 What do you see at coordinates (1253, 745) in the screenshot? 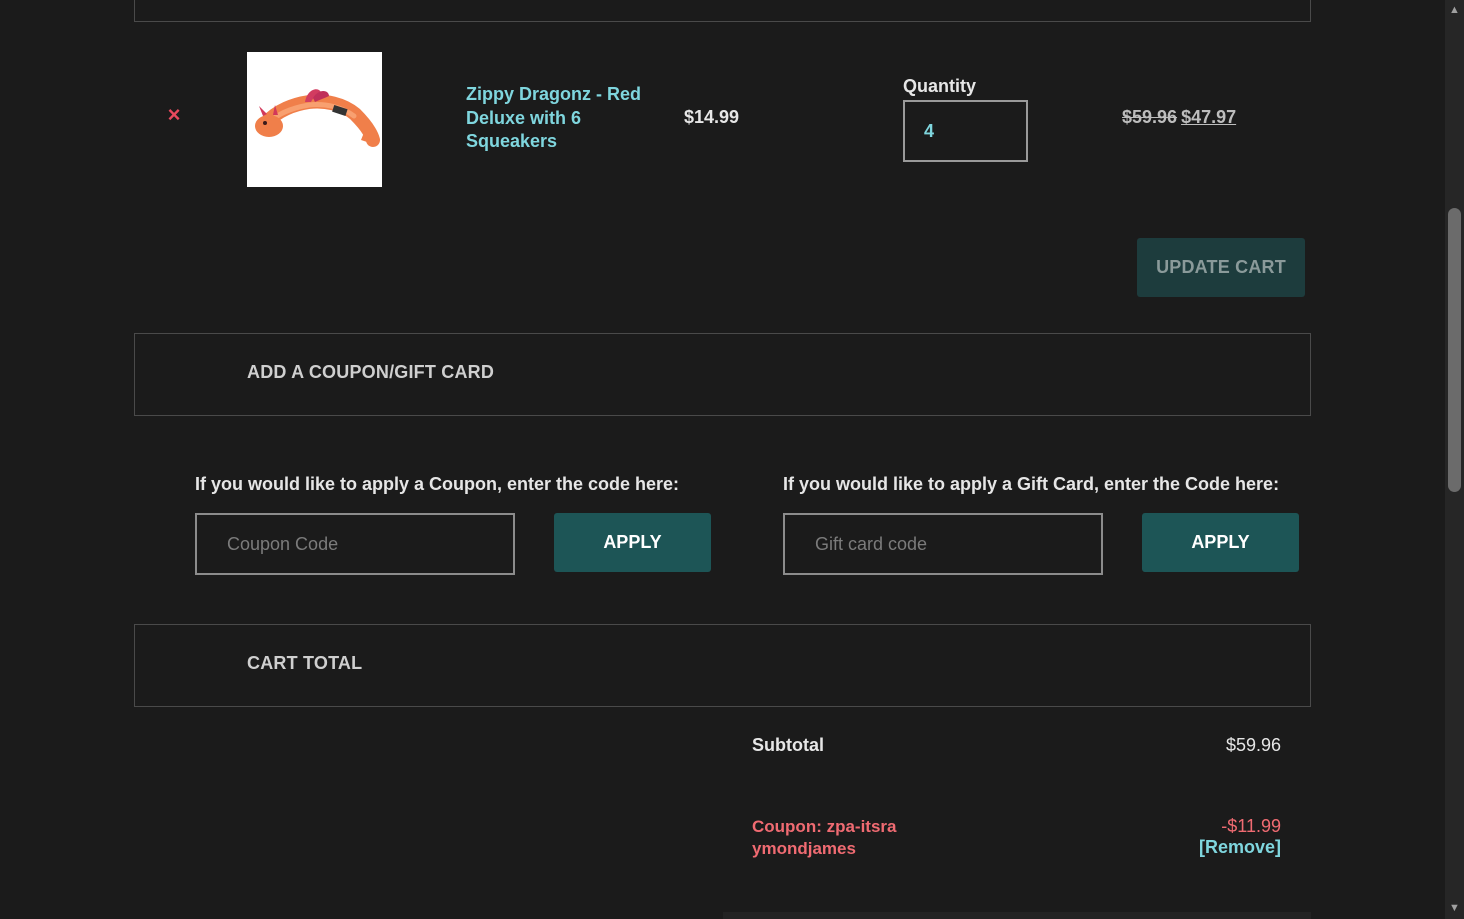
I see `subtotal-value: $59.96` at bounding box center [1253, 745].